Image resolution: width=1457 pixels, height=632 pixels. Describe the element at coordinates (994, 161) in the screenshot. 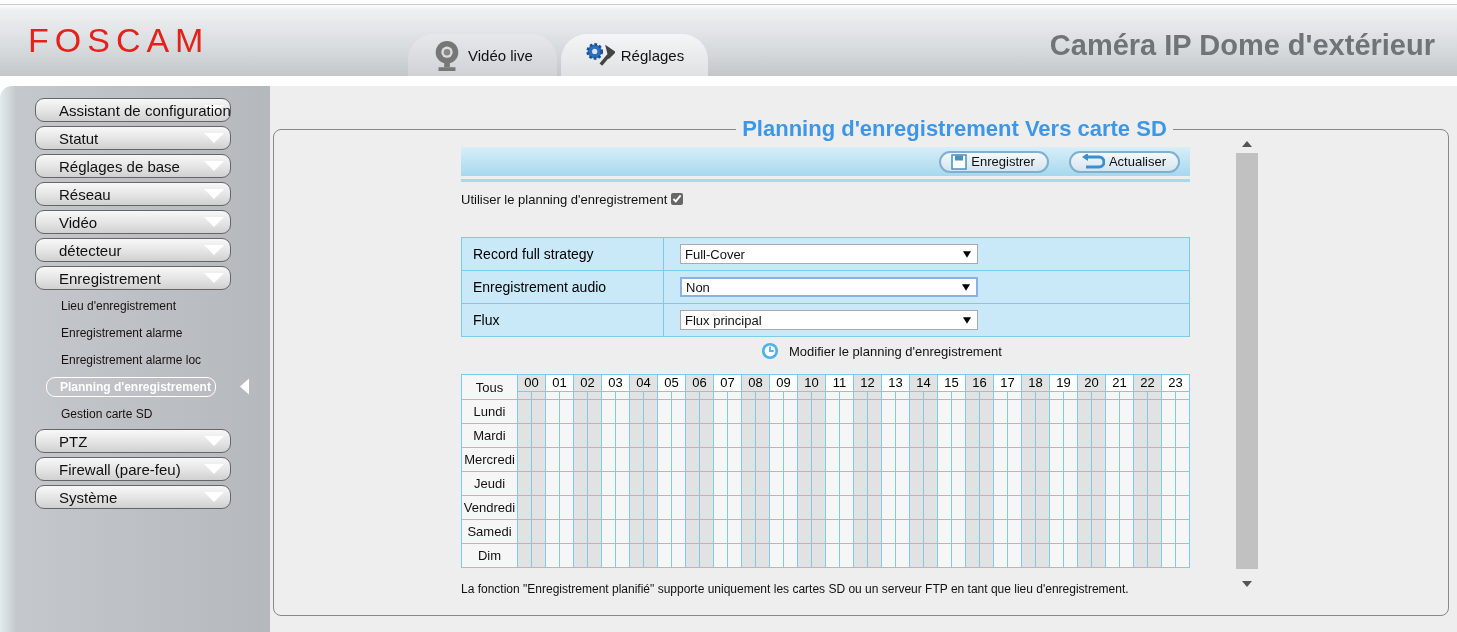

I see `toolbar-button: Enregistrer` at that location.